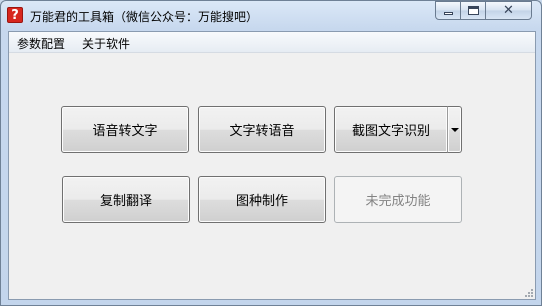 The width and height of the screenshot is (542, 306). Describe the element at coordinates (15, 15) in the screenshot. I see `question-mark-icon: ?` at that location.